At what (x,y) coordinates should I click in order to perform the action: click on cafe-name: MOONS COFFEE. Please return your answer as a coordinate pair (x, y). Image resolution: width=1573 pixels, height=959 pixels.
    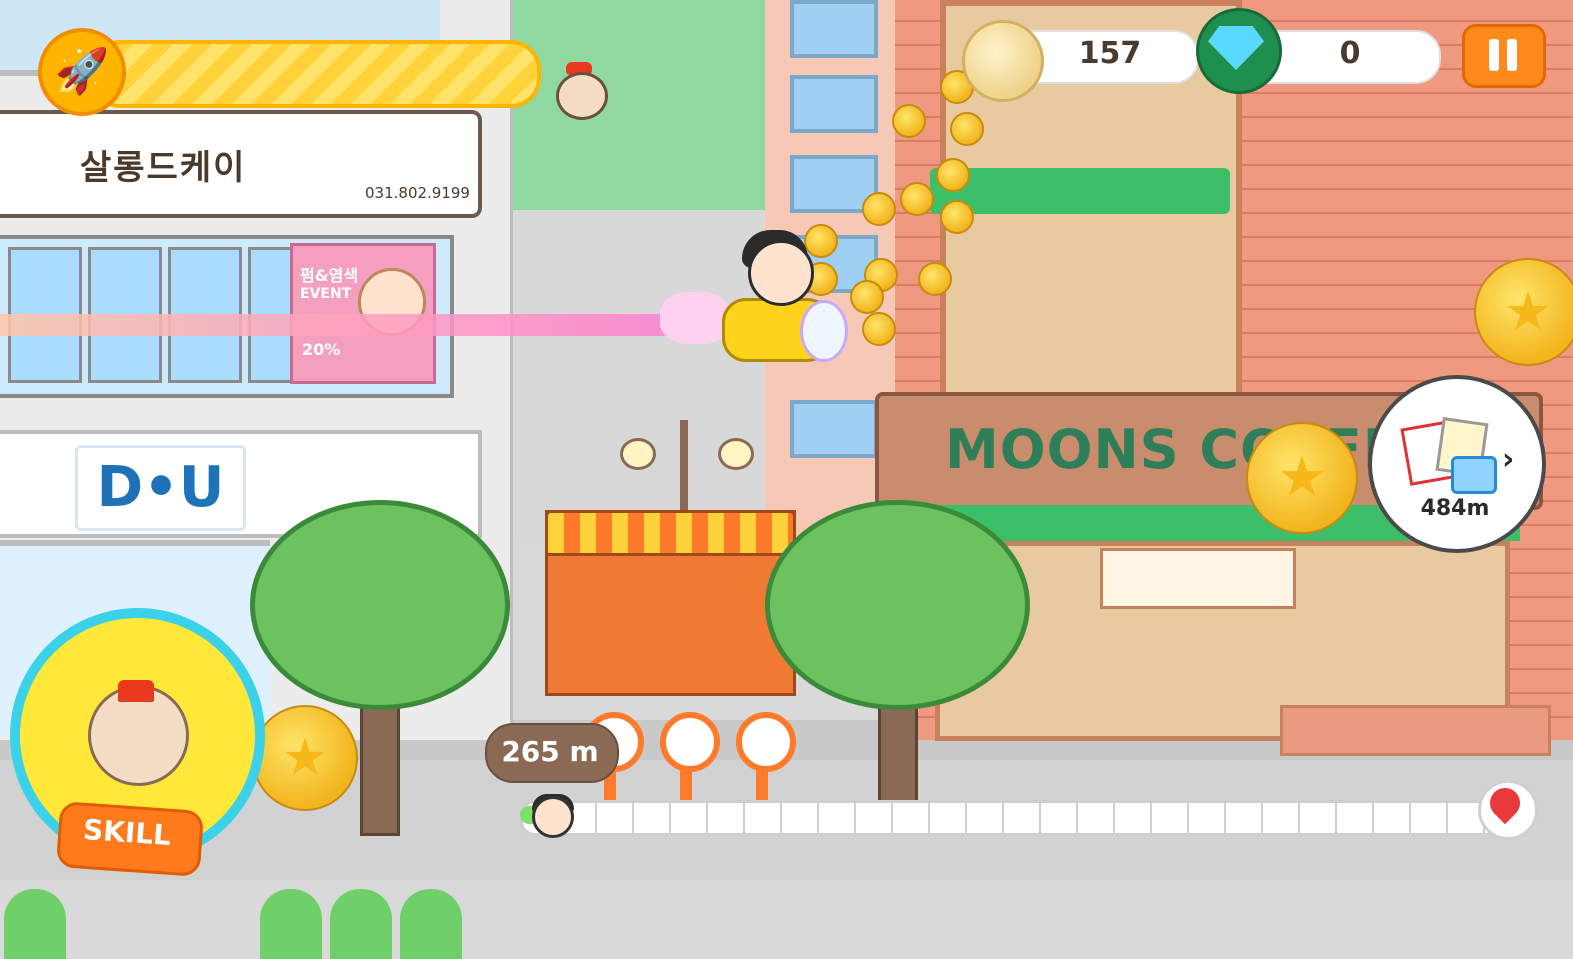
    Looking at the image, I should click on (1192, 449).